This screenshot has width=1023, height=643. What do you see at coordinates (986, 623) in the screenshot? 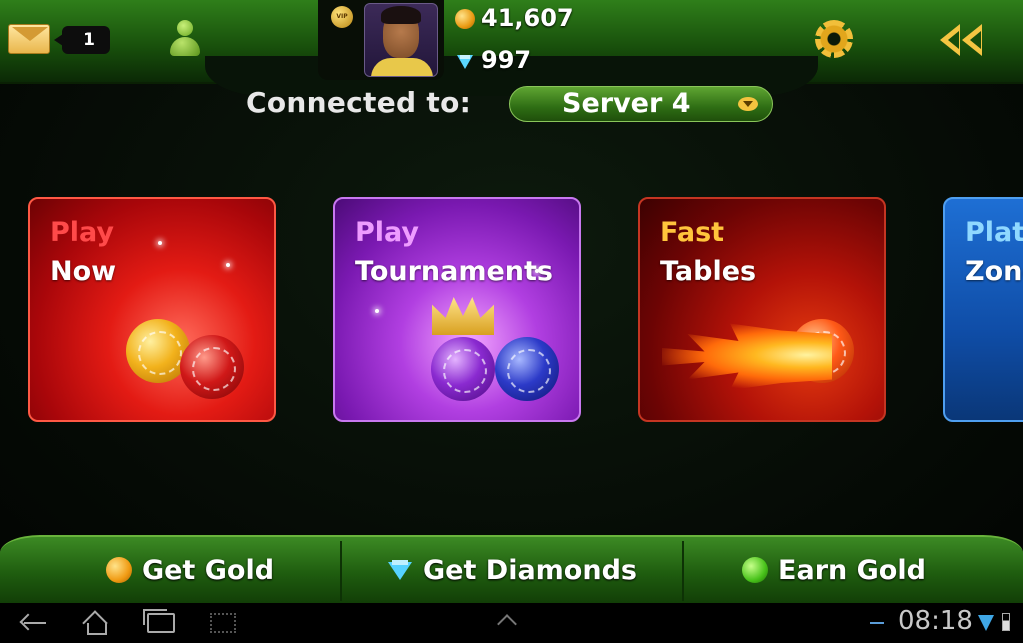
I see `wifi-icon` at bounding box center [986, 623].